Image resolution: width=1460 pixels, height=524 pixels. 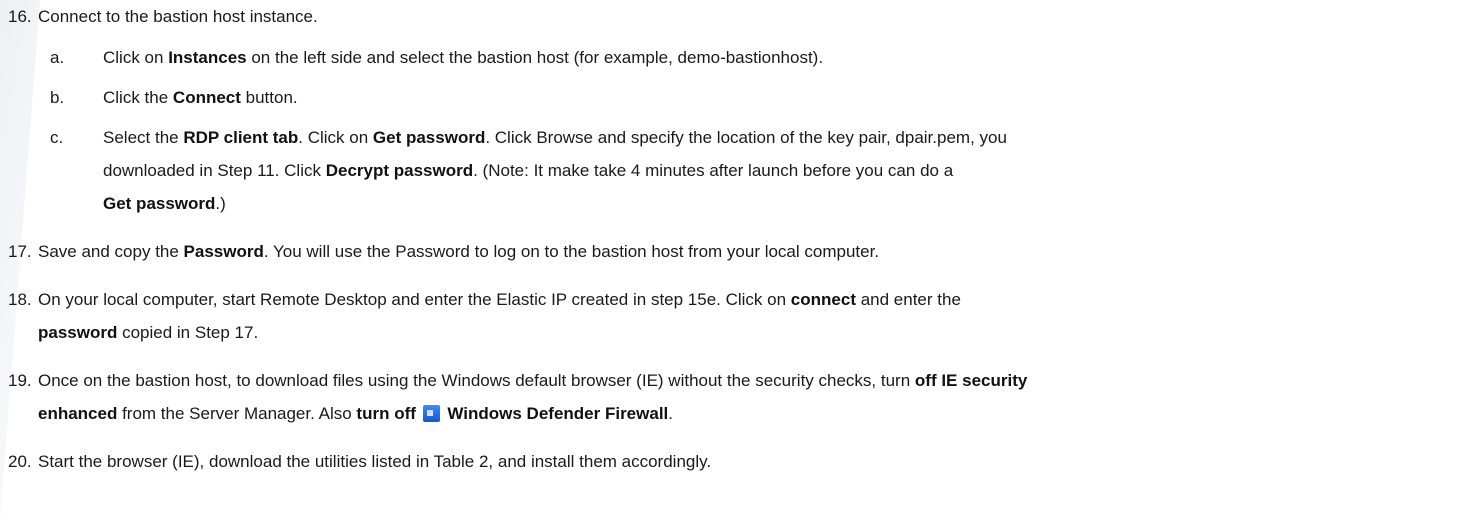 I want to click on step-number: 18., so click(x=20, y=299).